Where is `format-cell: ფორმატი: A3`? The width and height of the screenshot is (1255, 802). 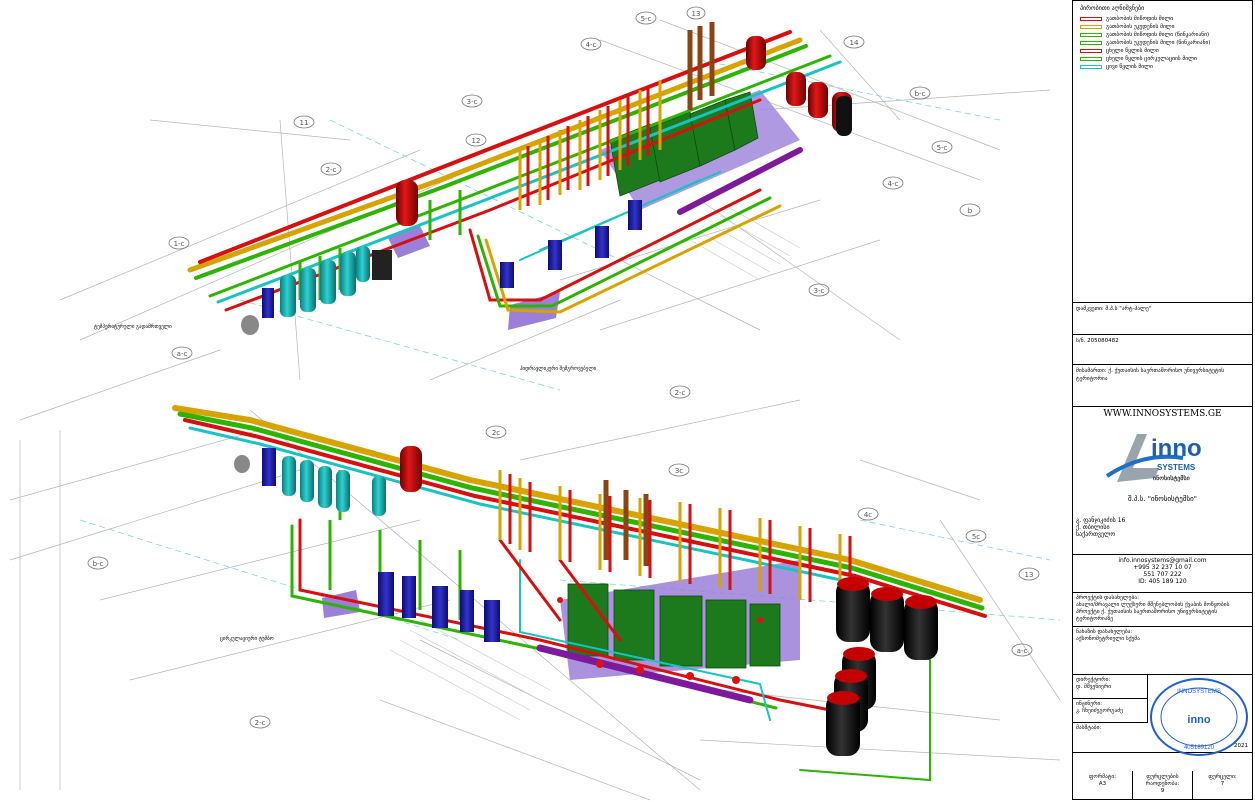
format-cell: ფორმატი: A3 is located at coordinates (1103, 785).